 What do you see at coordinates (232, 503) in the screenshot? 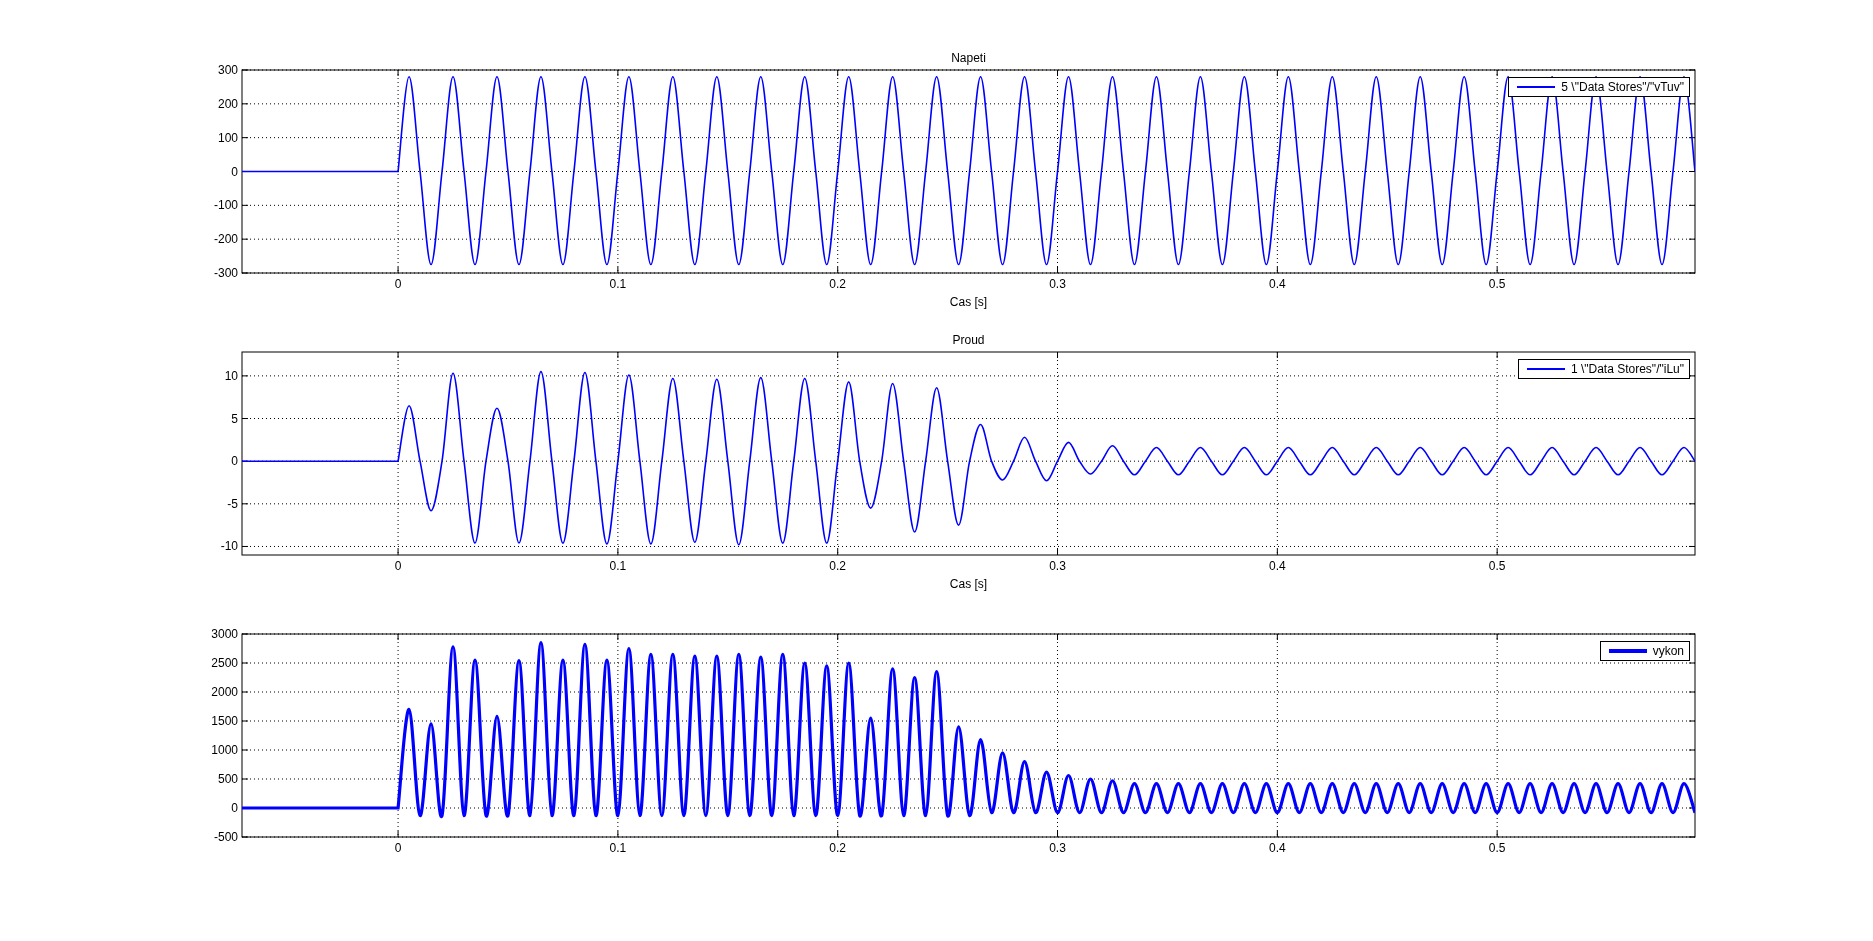
I see `axis-tick-label: -5` at bounding box center [232, 503].